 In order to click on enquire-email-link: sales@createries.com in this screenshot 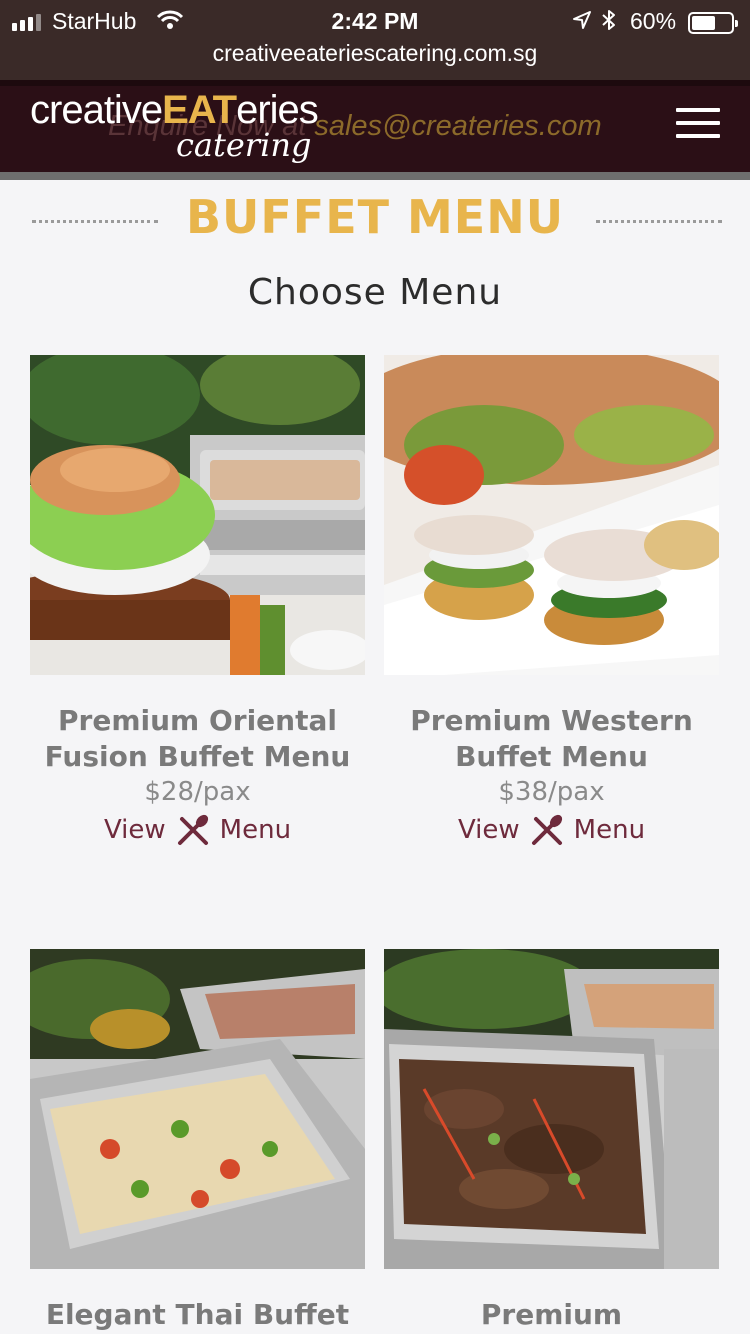, I will do `click(457, 126)`.